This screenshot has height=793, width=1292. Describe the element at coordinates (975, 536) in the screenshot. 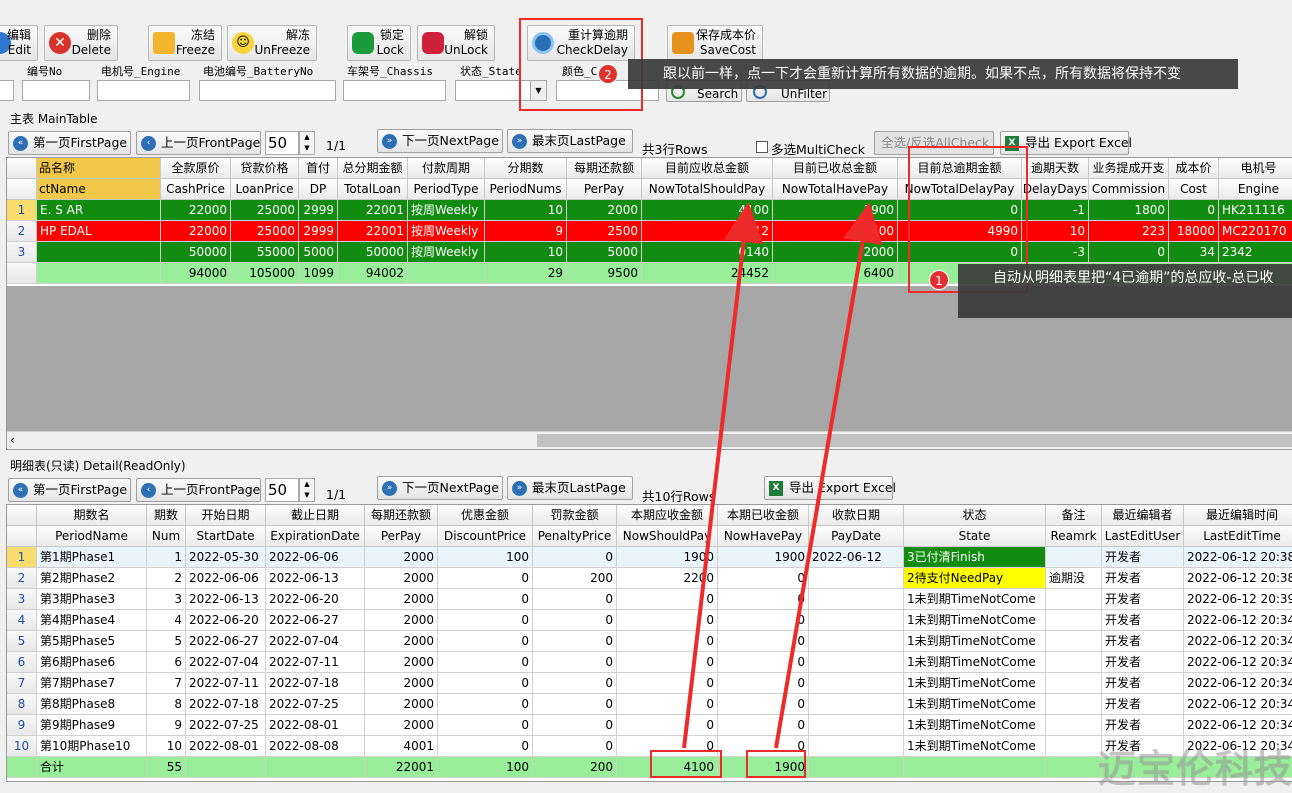

I see `detail-column-header: State` at that location.